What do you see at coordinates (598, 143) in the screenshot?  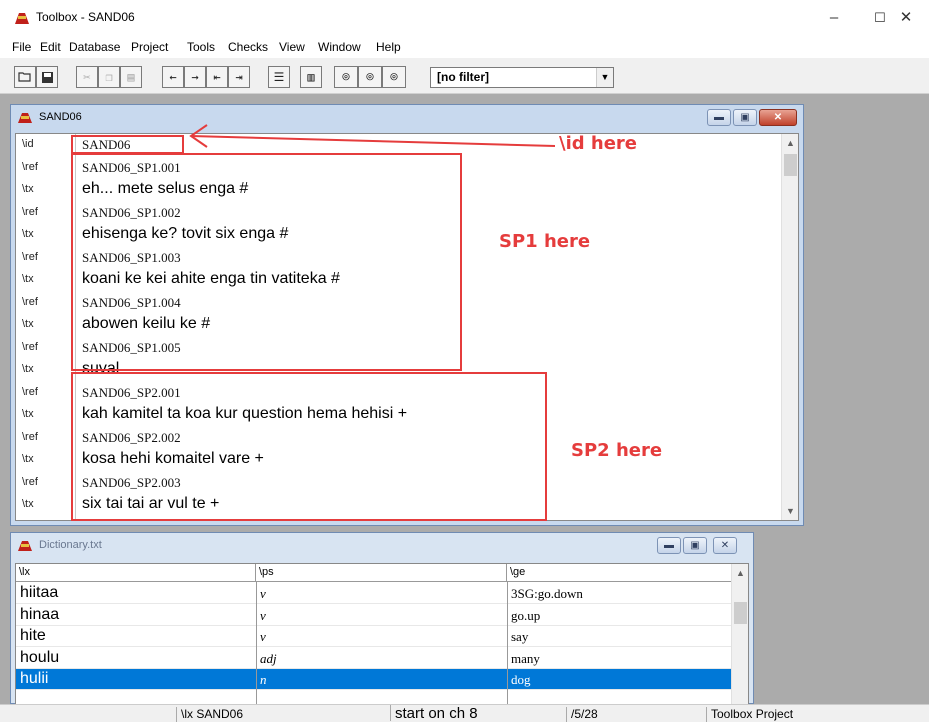 I see `annotation-id-label: \id here` at bounding box center [598, 143].